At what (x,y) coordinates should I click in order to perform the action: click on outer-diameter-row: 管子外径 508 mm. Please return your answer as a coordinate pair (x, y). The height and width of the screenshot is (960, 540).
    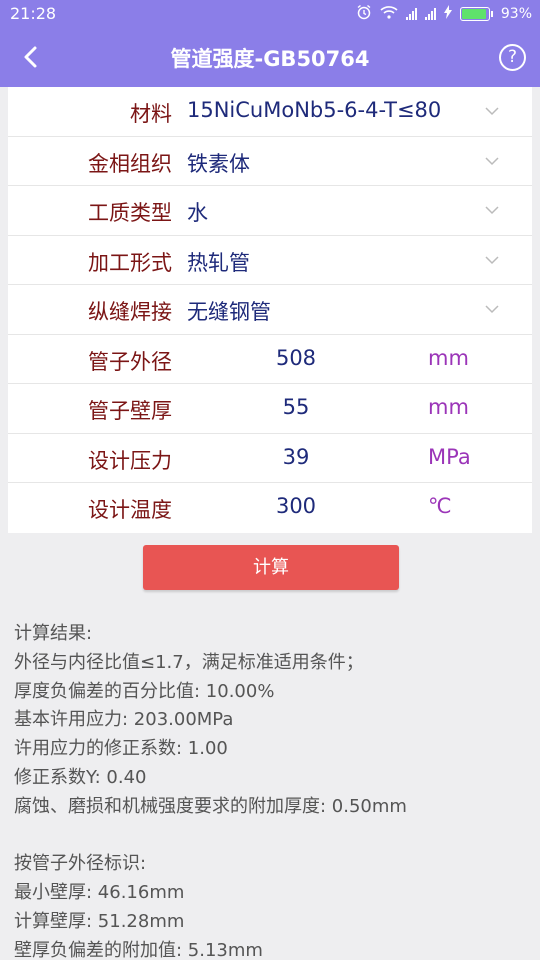
    Looking at the image, I should click on (270, 359).